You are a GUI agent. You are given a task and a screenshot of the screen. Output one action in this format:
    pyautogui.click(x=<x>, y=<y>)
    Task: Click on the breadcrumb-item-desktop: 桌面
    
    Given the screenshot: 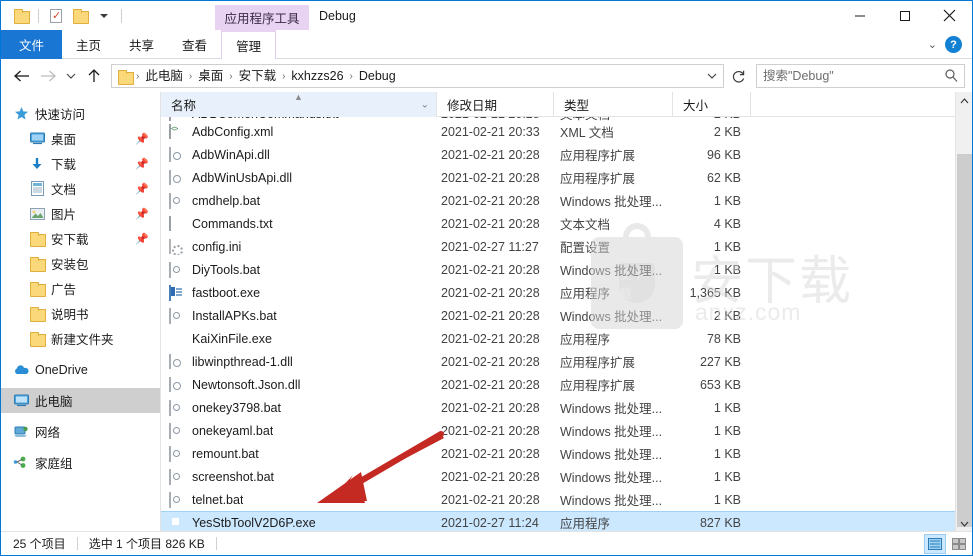 What is the action you would take?
    pyautogui.click(x=210, y=76)
    